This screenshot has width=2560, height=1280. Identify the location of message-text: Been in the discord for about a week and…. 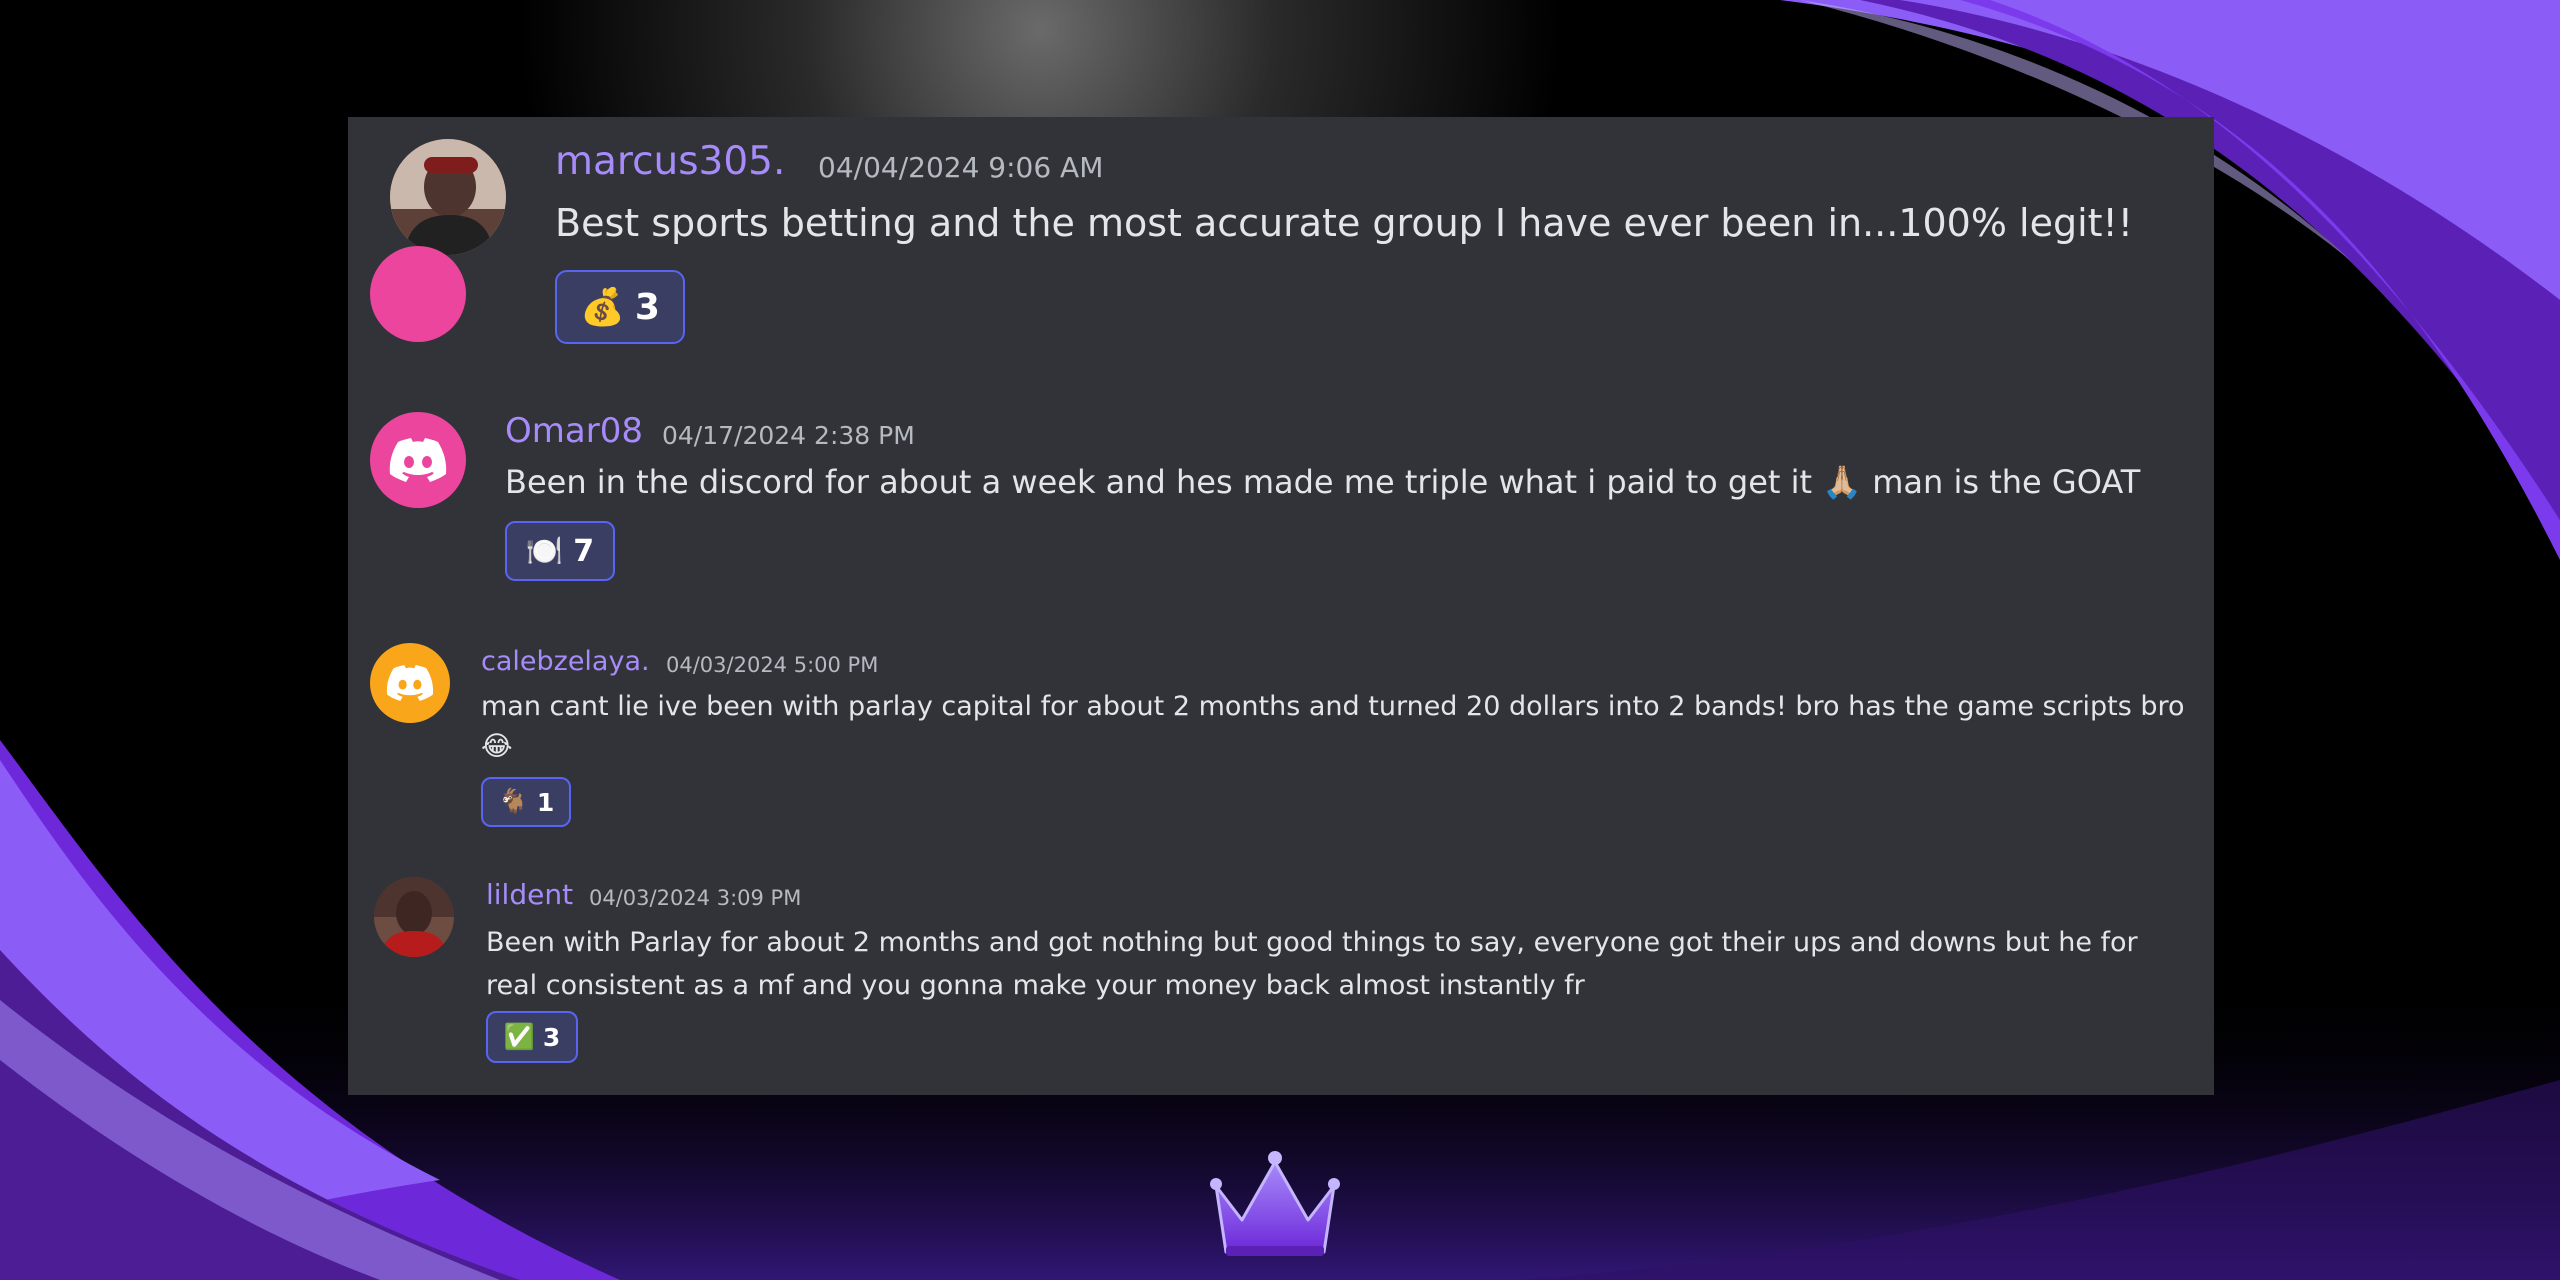
(1323, 482).